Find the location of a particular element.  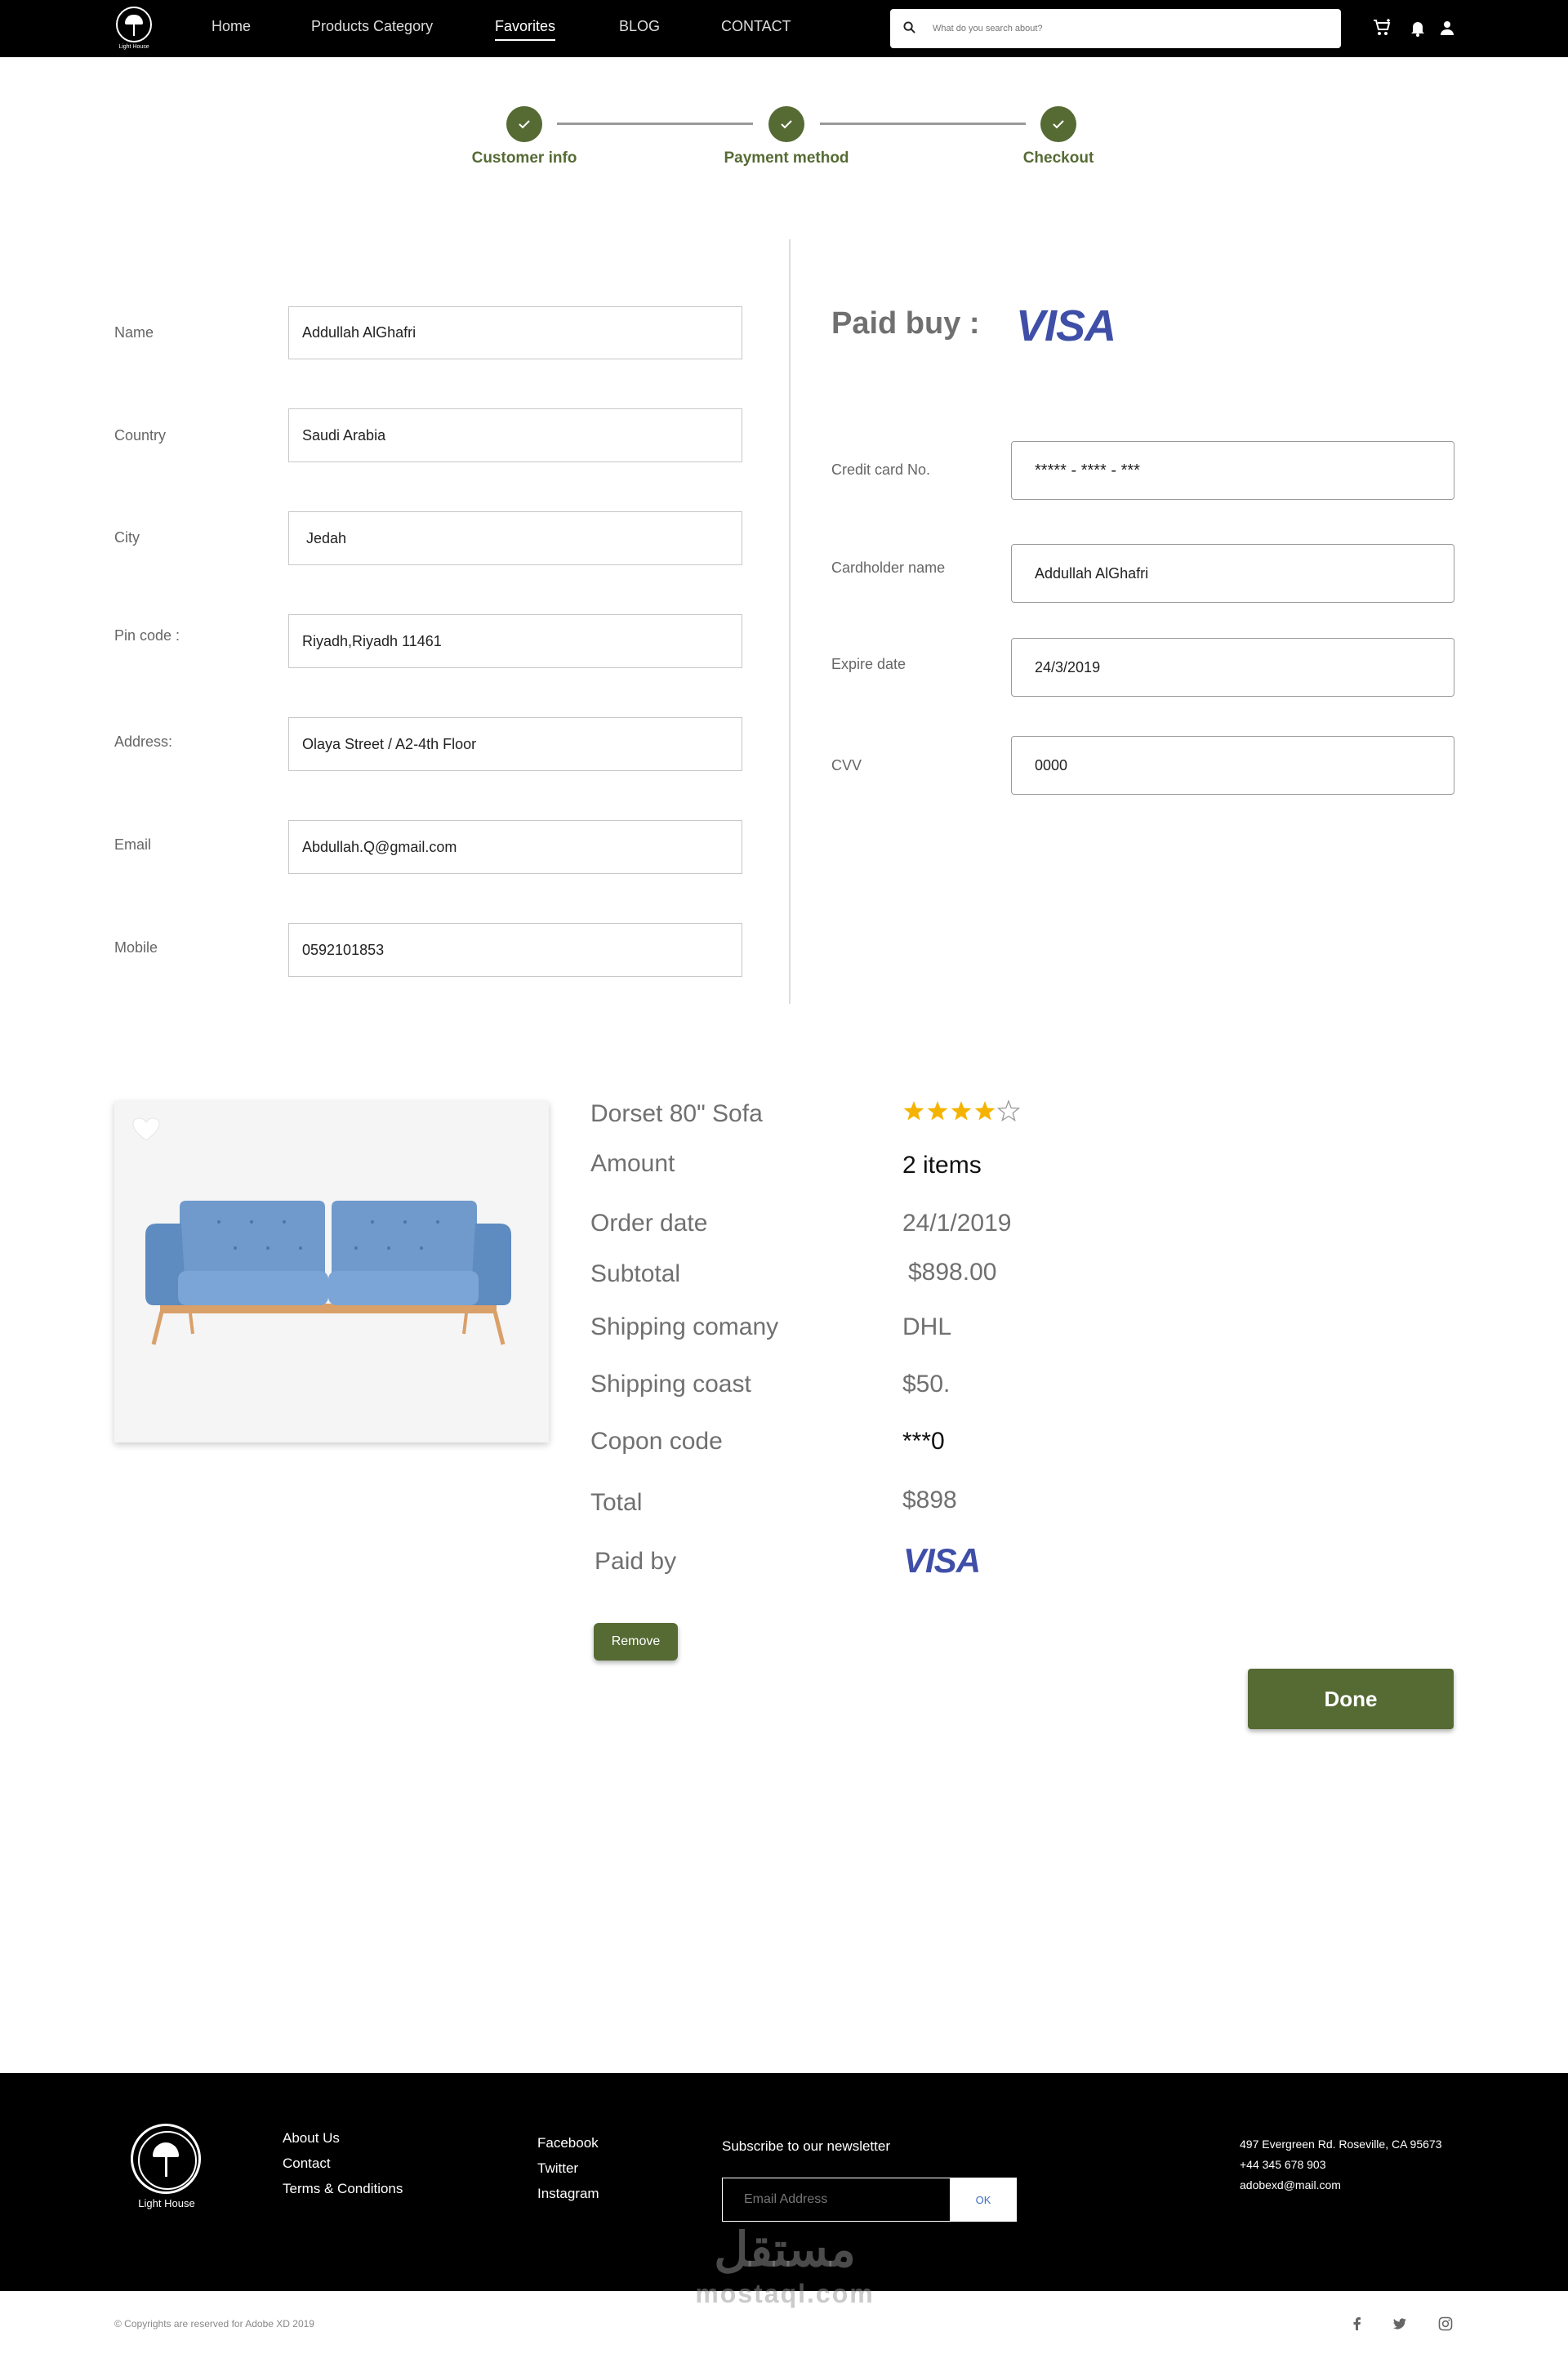

search-input is located at coordinates (1129, 28).